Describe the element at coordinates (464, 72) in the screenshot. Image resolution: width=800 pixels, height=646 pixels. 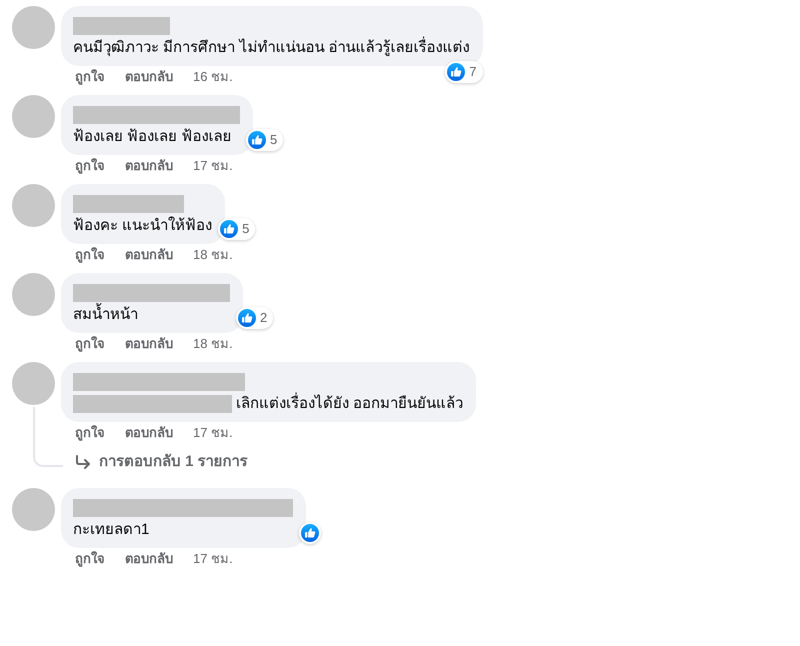
I see `reaction-badge: 7` at that location.